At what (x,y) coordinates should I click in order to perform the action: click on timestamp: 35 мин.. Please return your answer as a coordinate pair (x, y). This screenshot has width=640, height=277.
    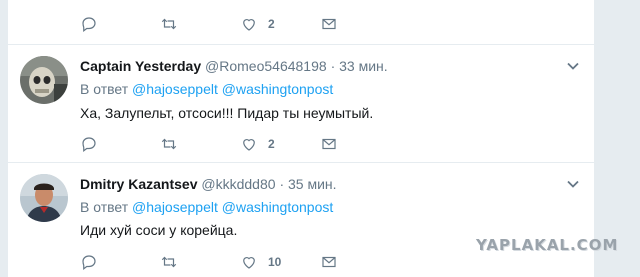
    Looking at the image, I should click on (312, 184).